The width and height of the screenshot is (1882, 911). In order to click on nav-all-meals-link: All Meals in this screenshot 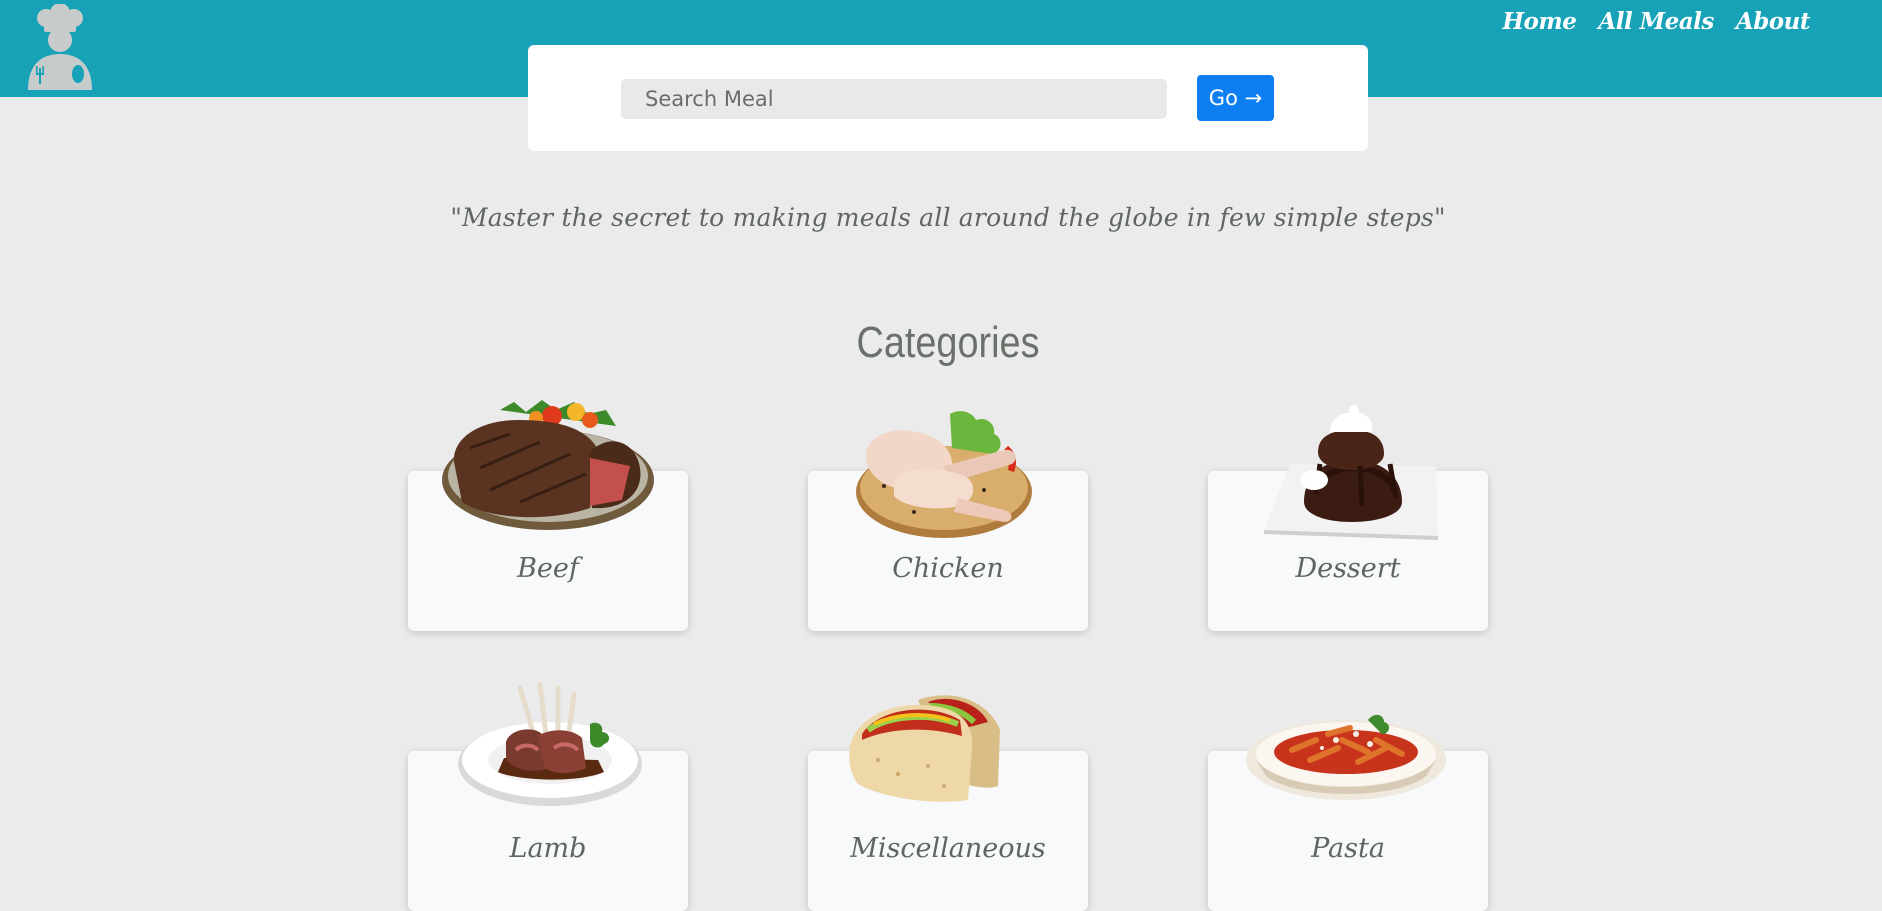, I will do `click(1656, 21)`.